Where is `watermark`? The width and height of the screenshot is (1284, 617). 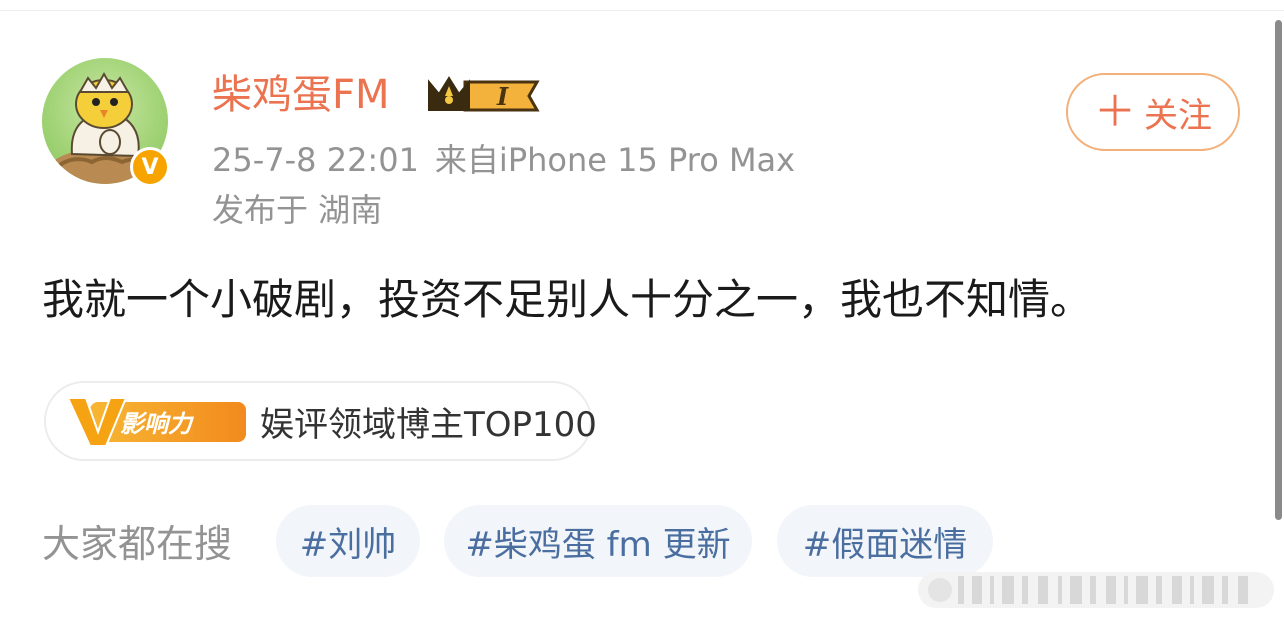 watermark is located at coordinates (1096, 590).